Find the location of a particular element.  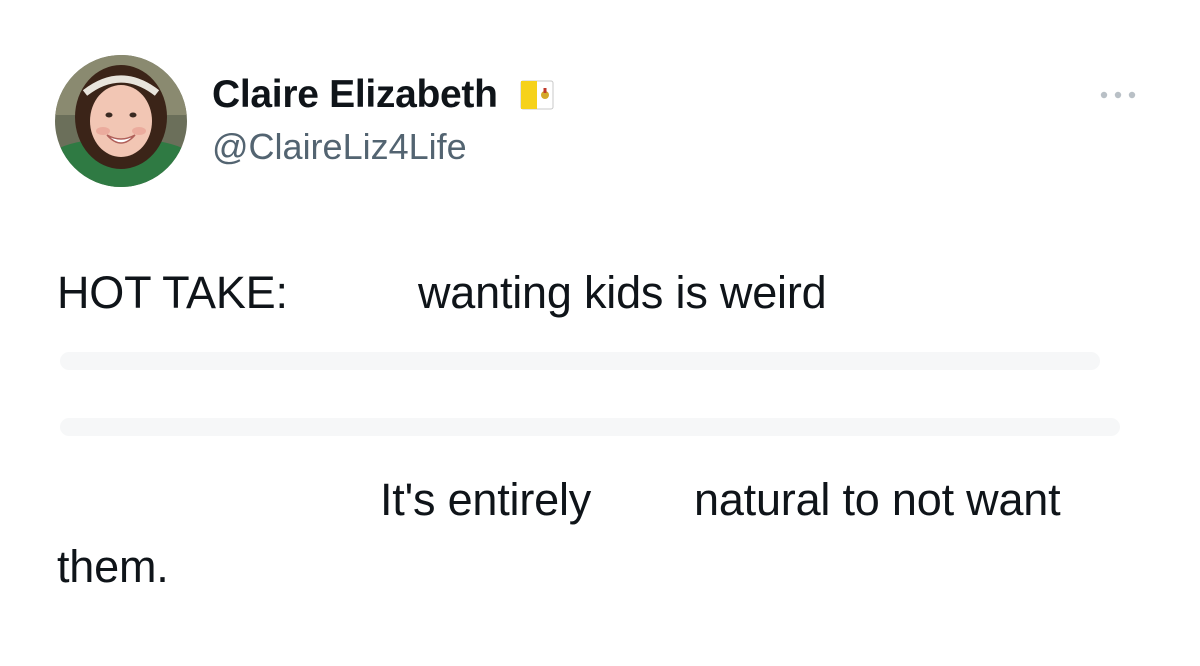

tweet-text-segment: It's entirely is located at coordinates (486, 499).